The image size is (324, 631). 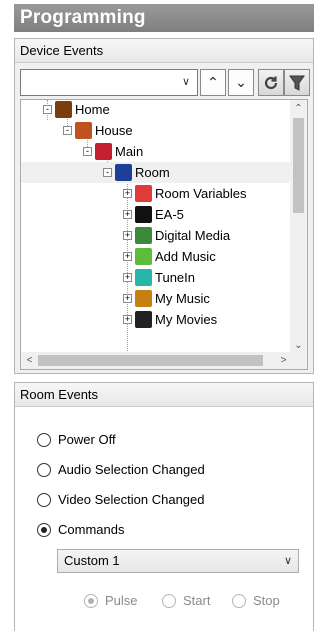 I want to click on command-select-value: Custom 1, so click(x=92, y=560).